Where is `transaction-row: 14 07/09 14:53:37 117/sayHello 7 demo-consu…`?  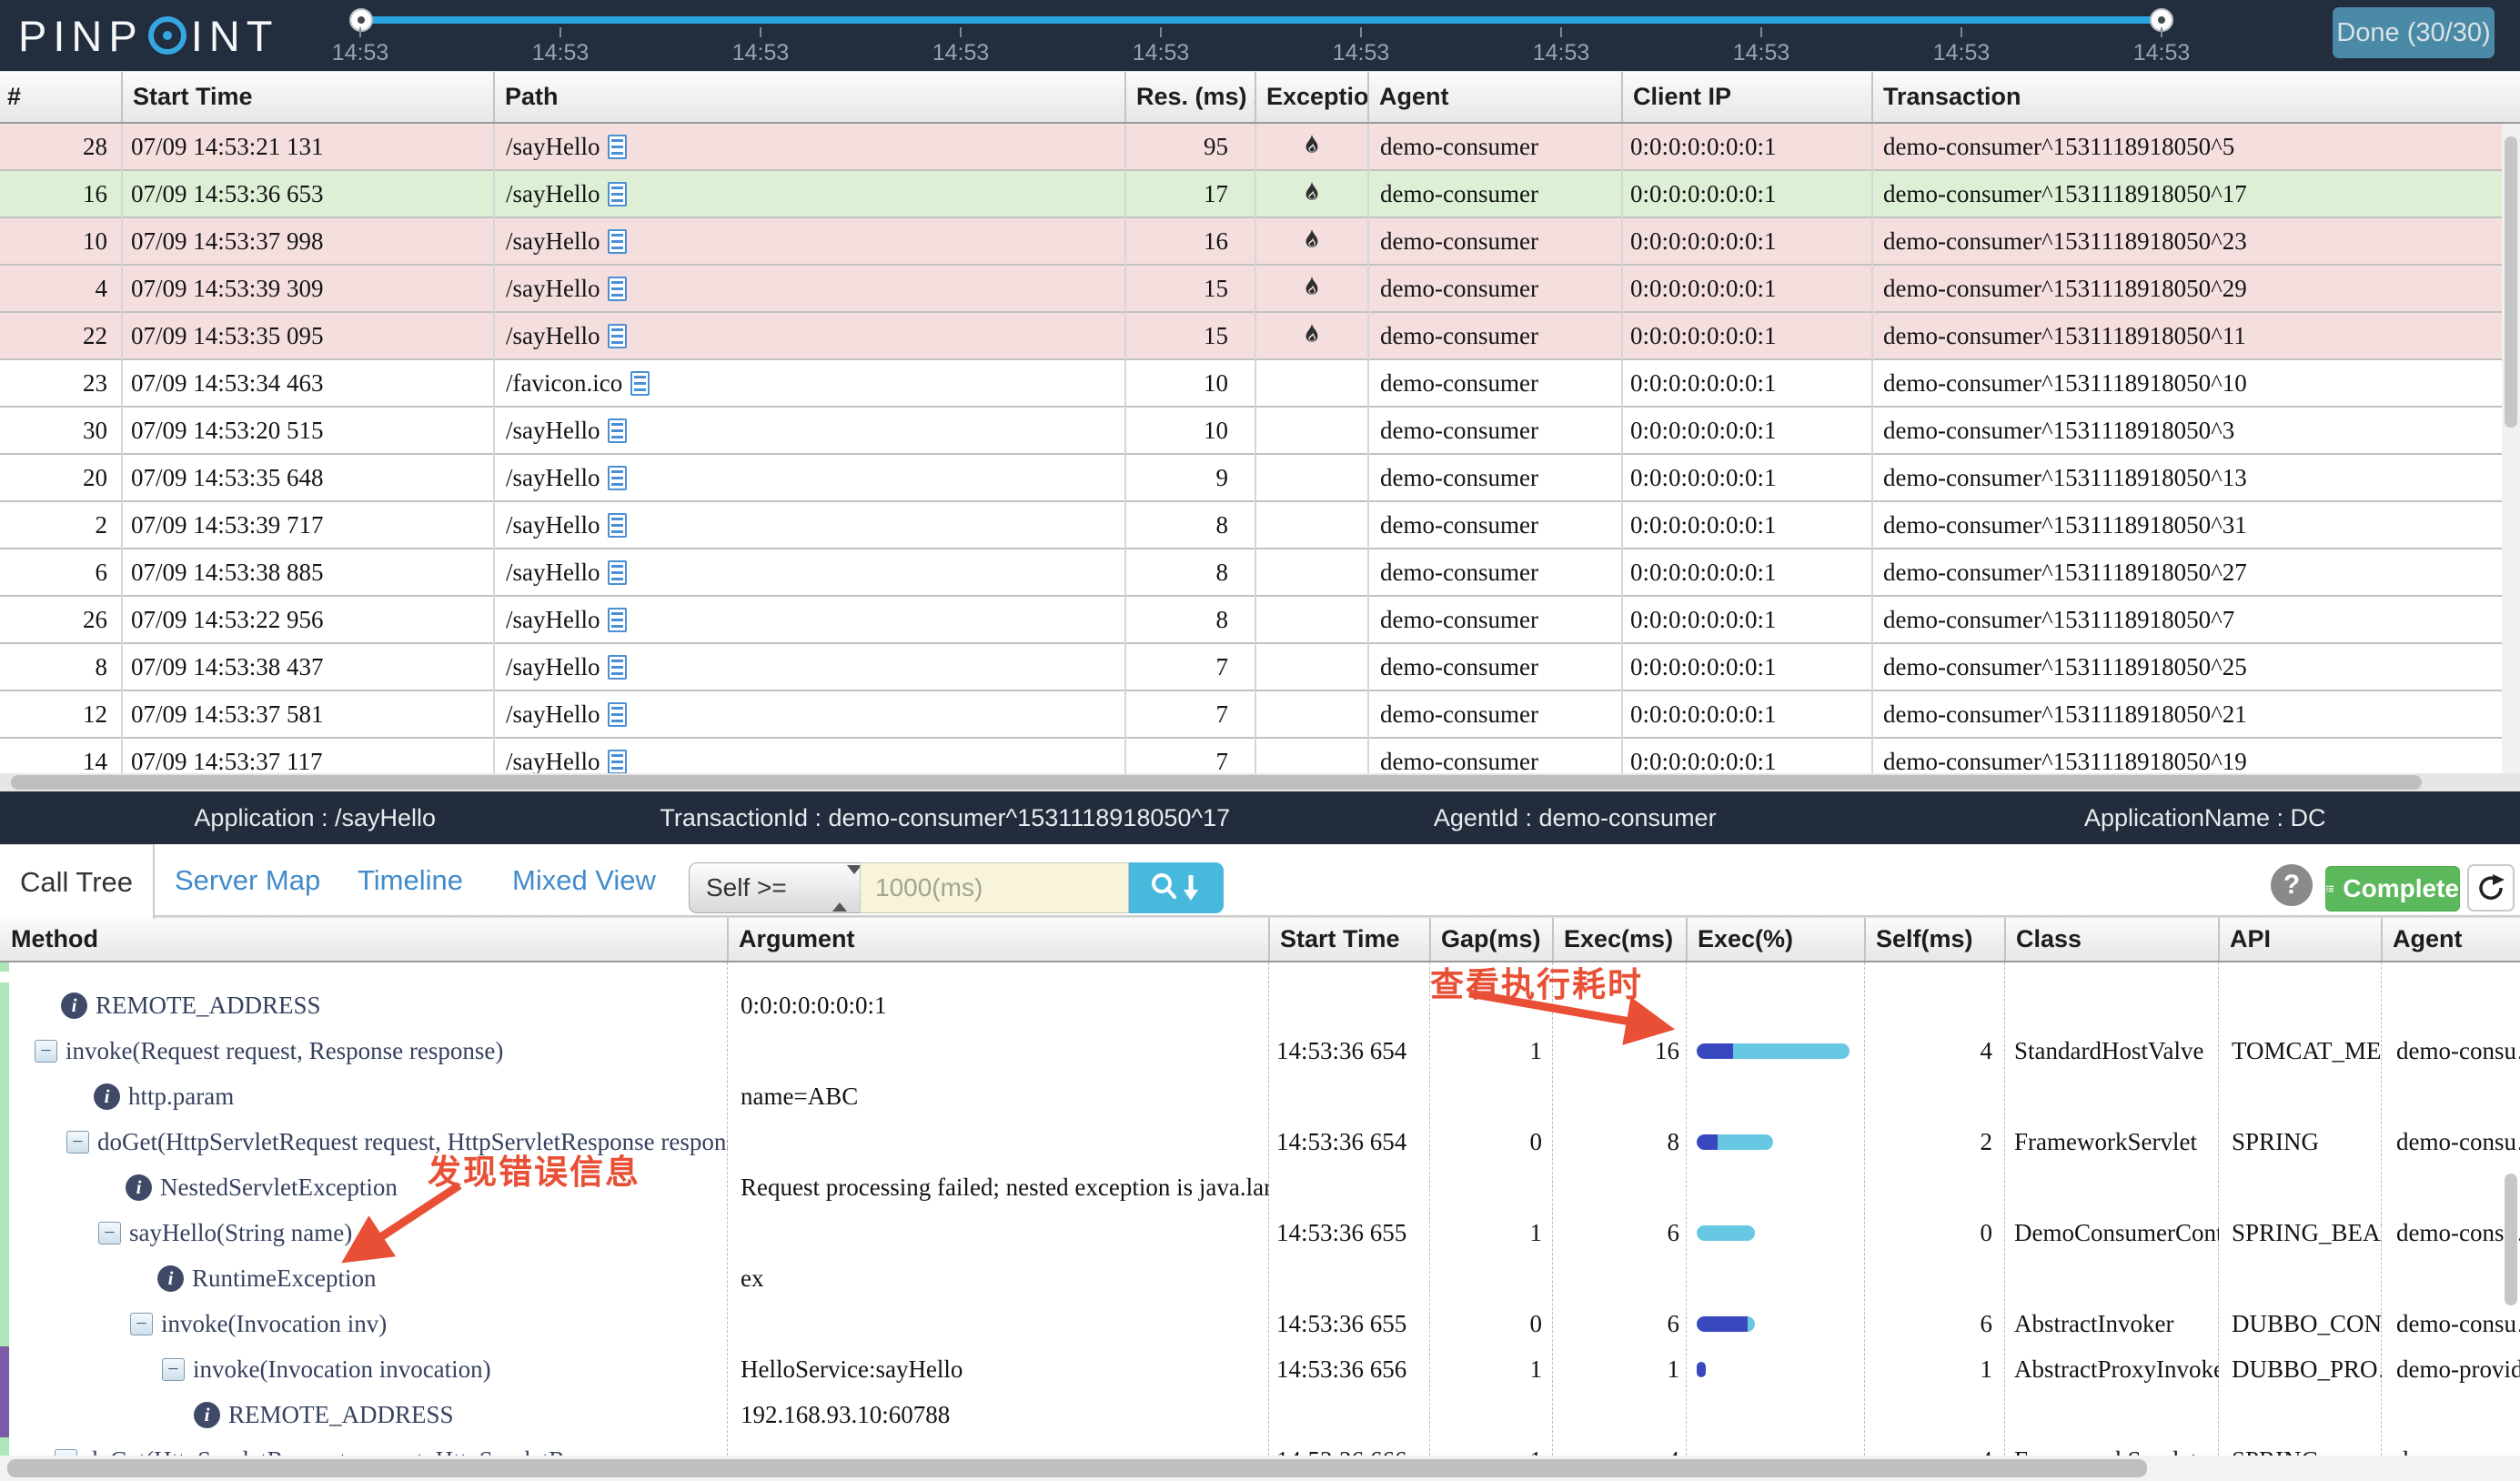
transaction-row: 14 07/09 14:53:37 117/sayHello 7 demo-consu… is located at coordinates (1260, 757).